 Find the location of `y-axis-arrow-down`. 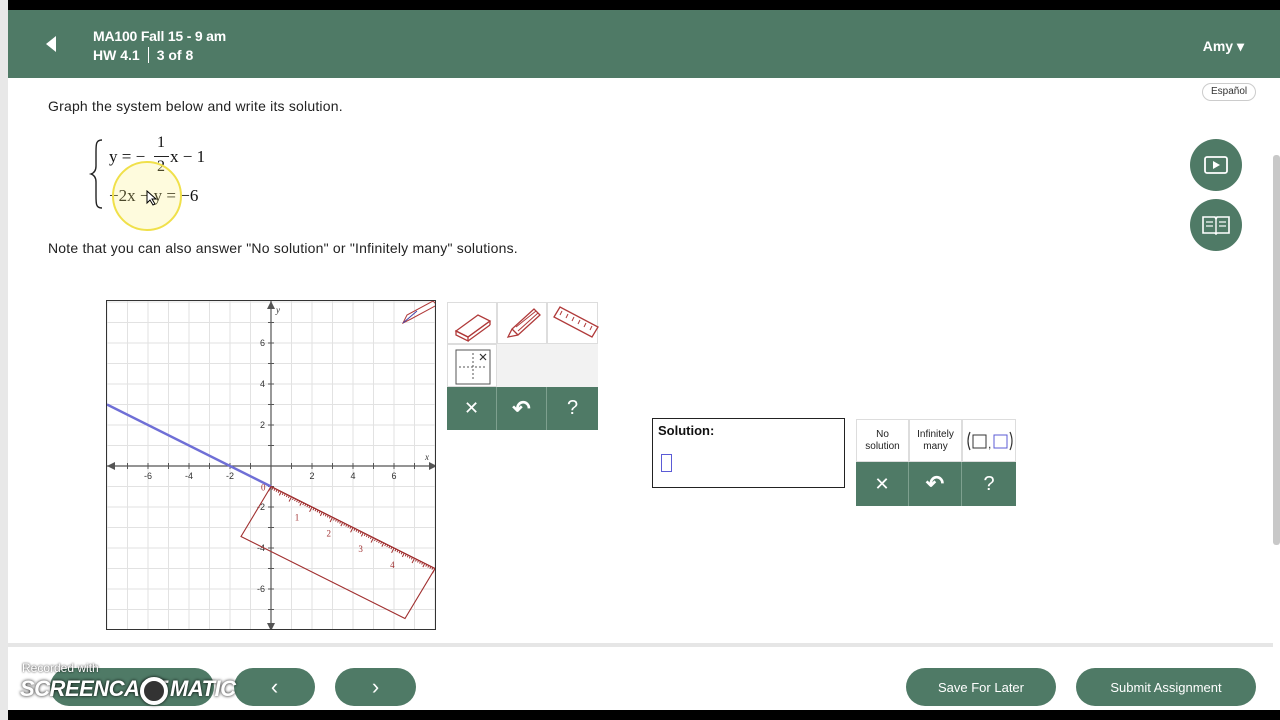

y-axis-arrow-down is located at coordinates (271, 626).